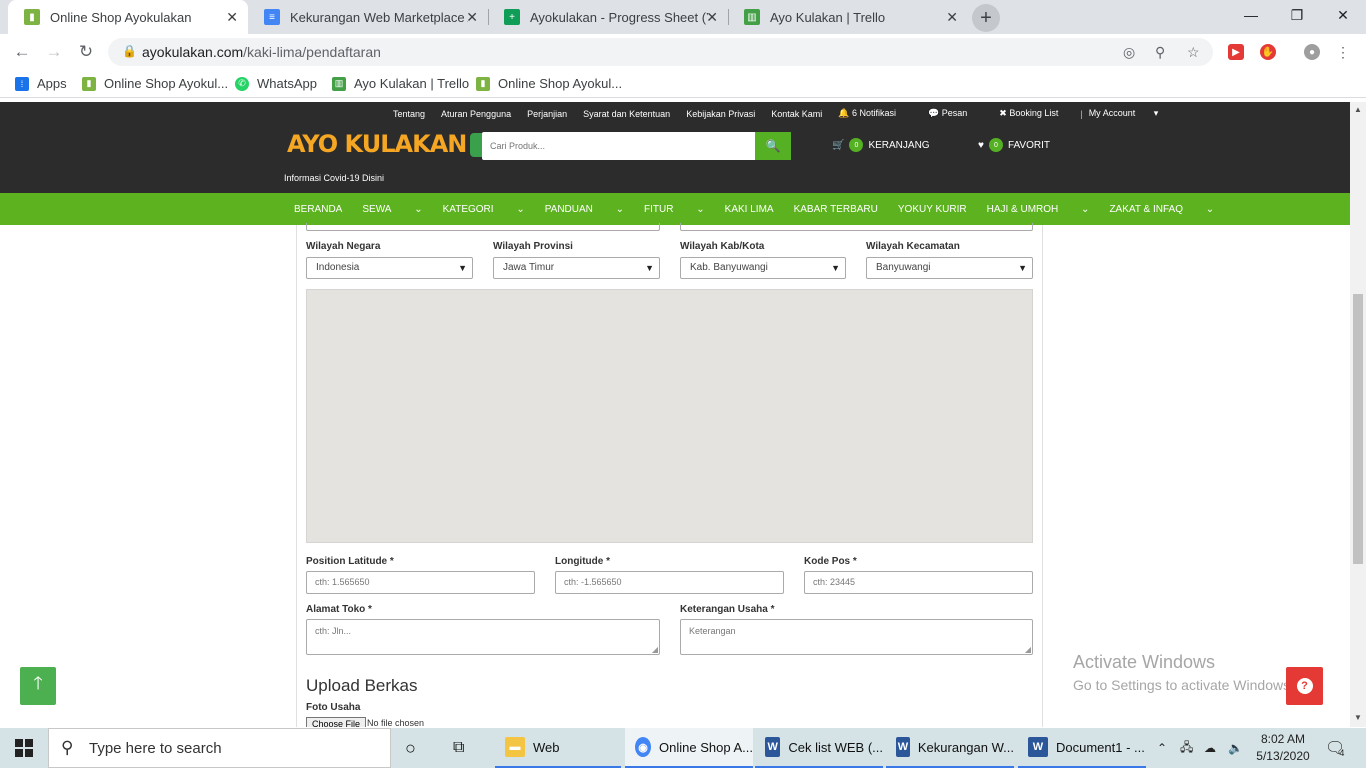  Describe the element at coordinates (1304, 686) in the screenshot. I see `help-button: ?` at that location.